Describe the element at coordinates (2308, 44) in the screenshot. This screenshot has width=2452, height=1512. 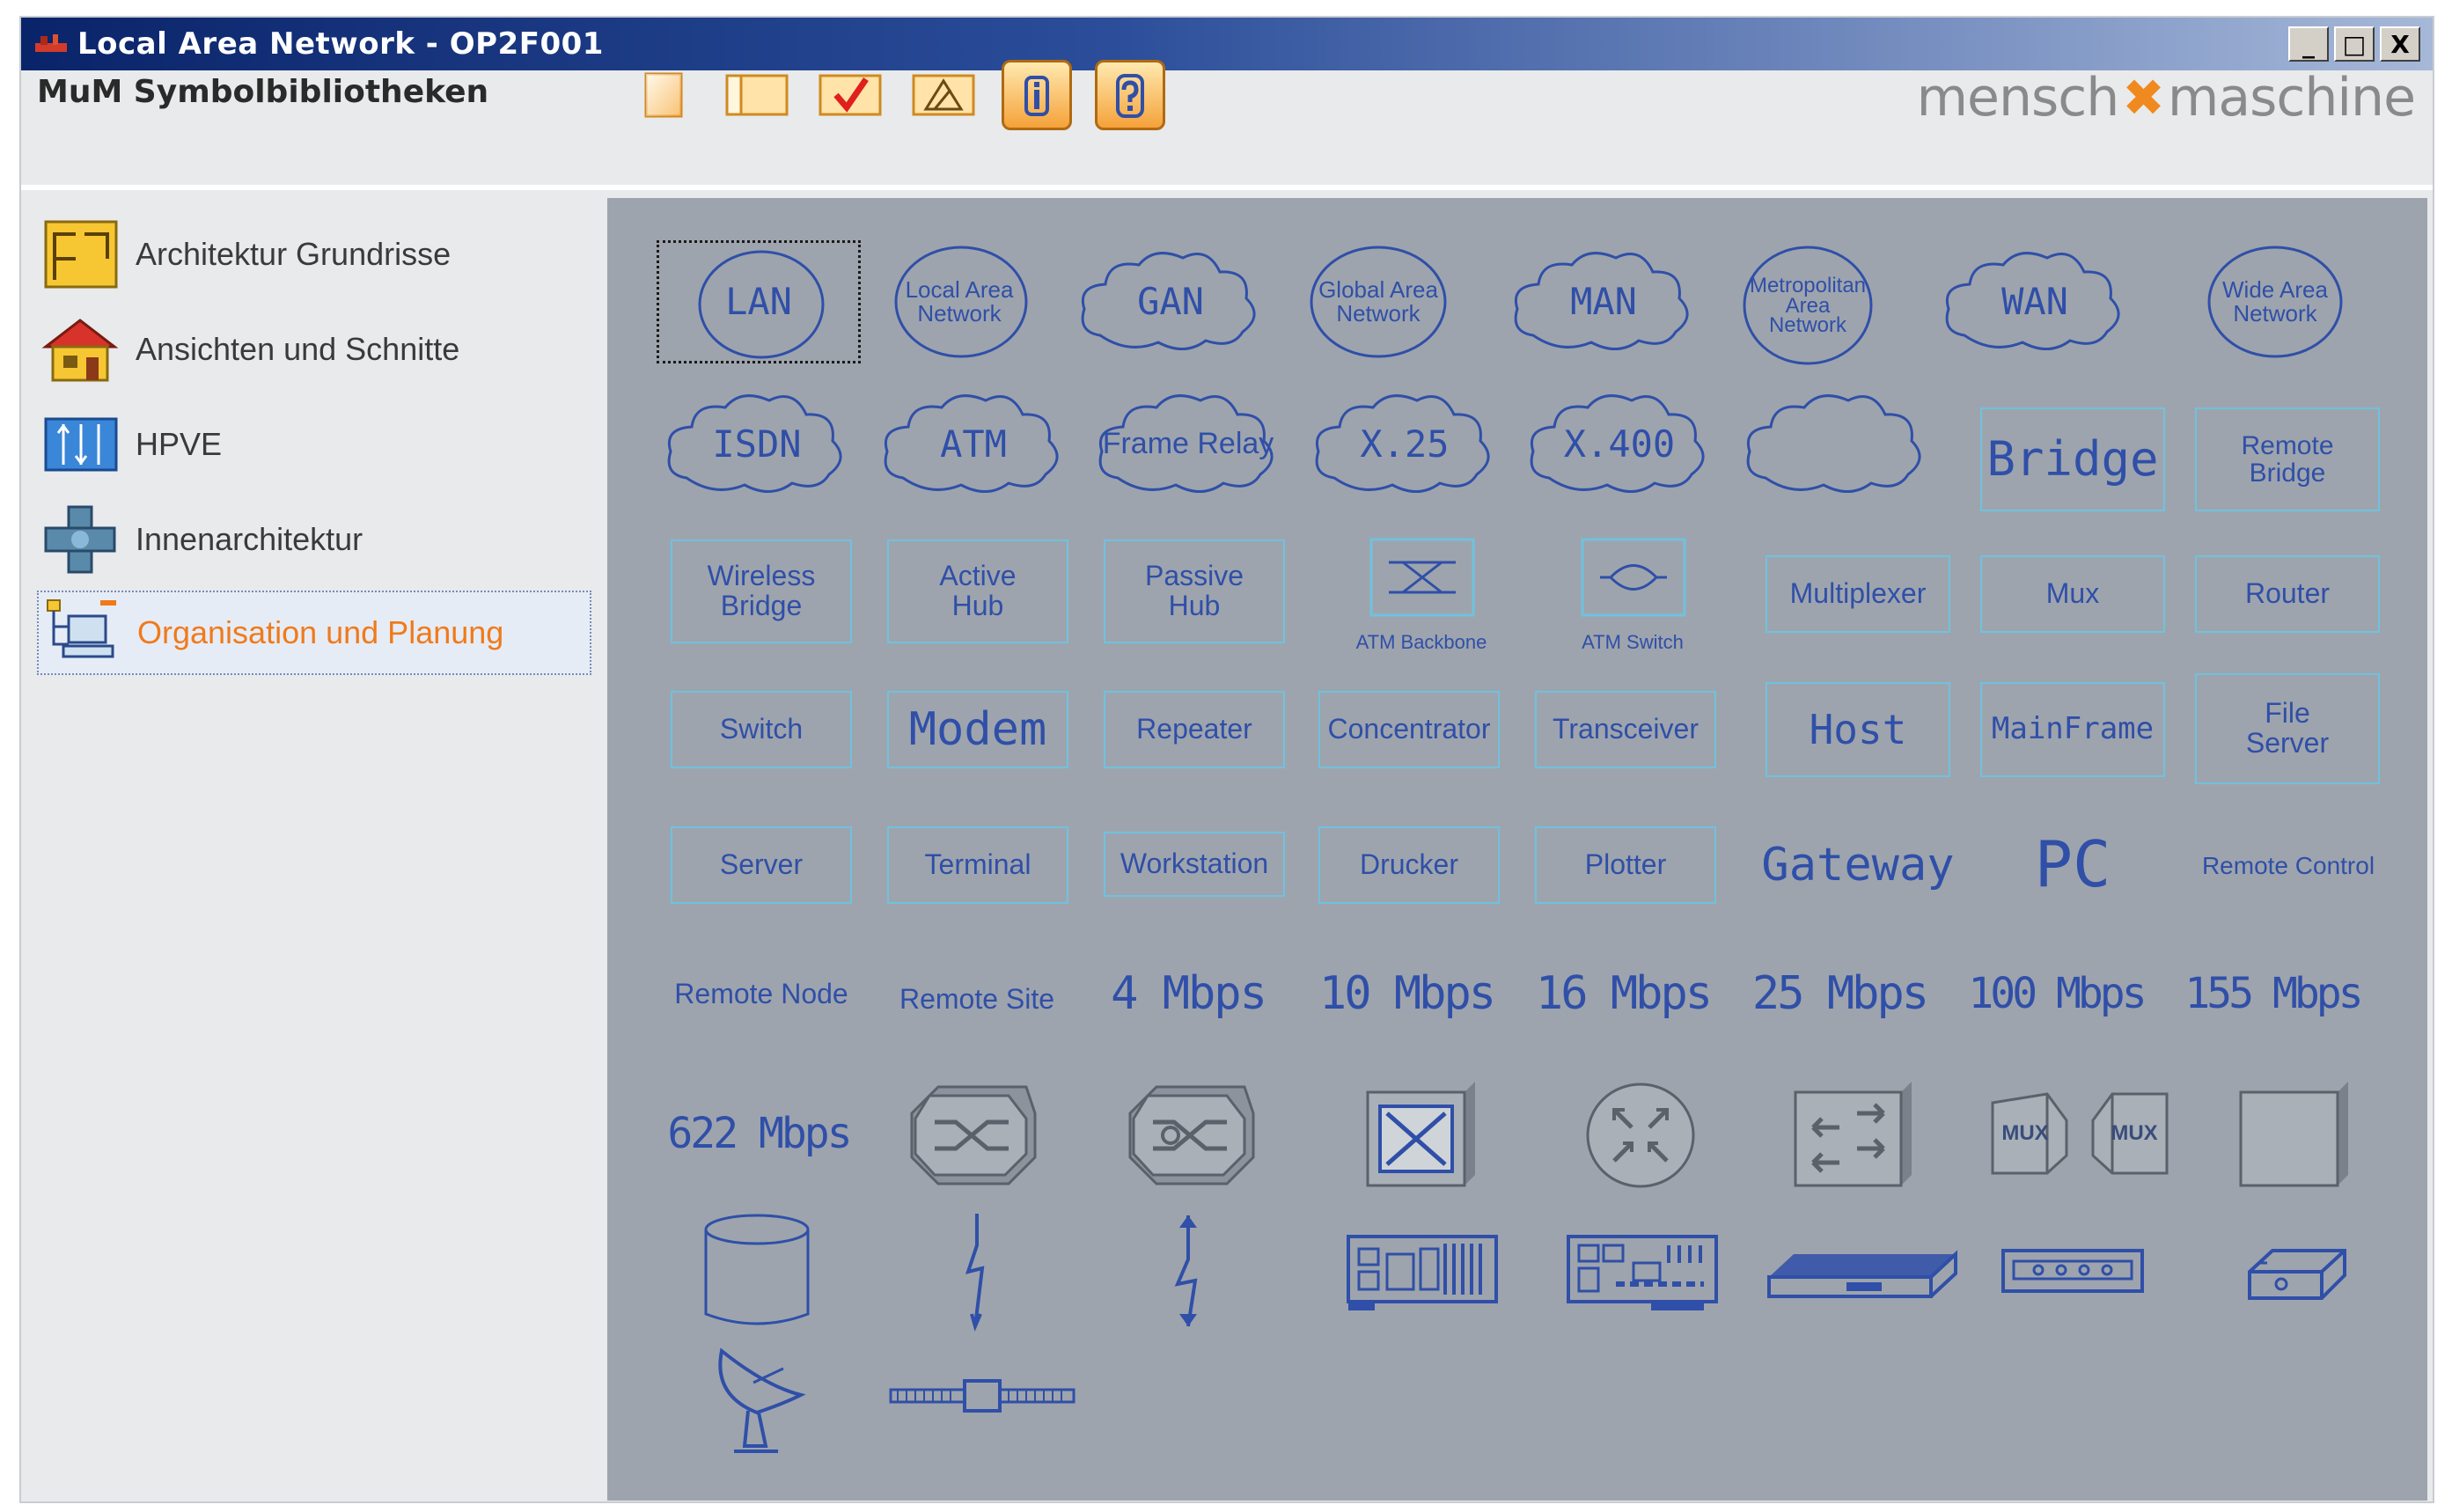
I see `minimize-button: _` at that location.